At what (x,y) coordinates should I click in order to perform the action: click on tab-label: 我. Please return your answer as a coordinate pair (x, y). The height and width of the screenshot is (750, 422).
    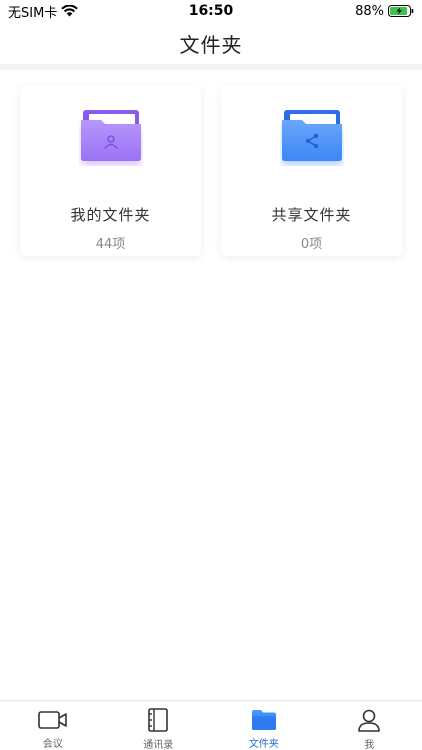
    Looking at the image, I should click on (369, 745).